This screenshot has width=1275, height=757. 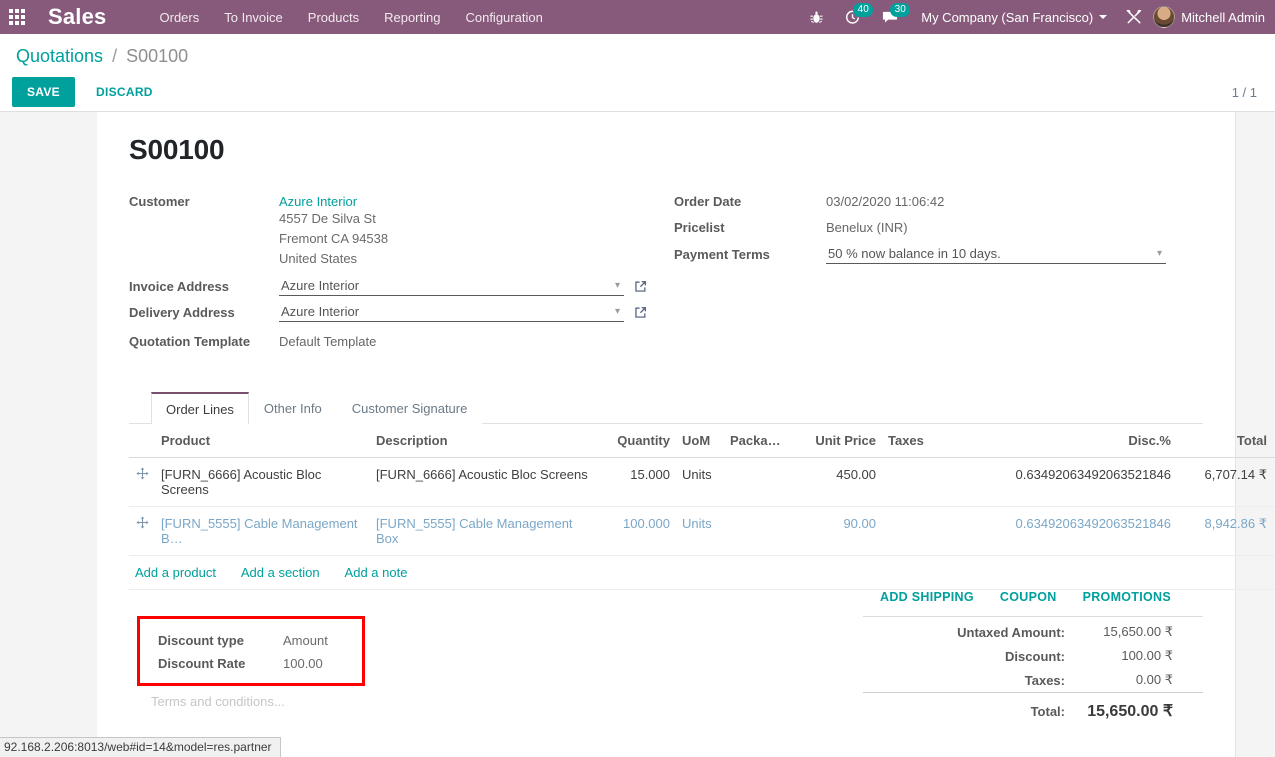 I want to click on cell-unit-price: 450.00, so click(x=836, y=482).